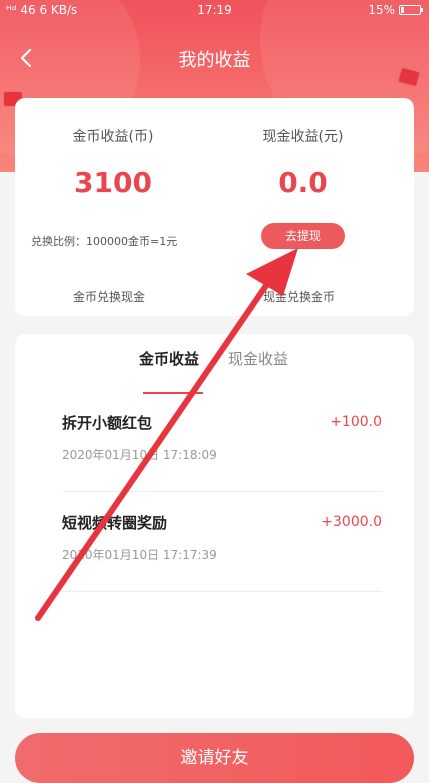  I want to click on earnings-tabs: 金币收益 现金收益, so click(214, 371).